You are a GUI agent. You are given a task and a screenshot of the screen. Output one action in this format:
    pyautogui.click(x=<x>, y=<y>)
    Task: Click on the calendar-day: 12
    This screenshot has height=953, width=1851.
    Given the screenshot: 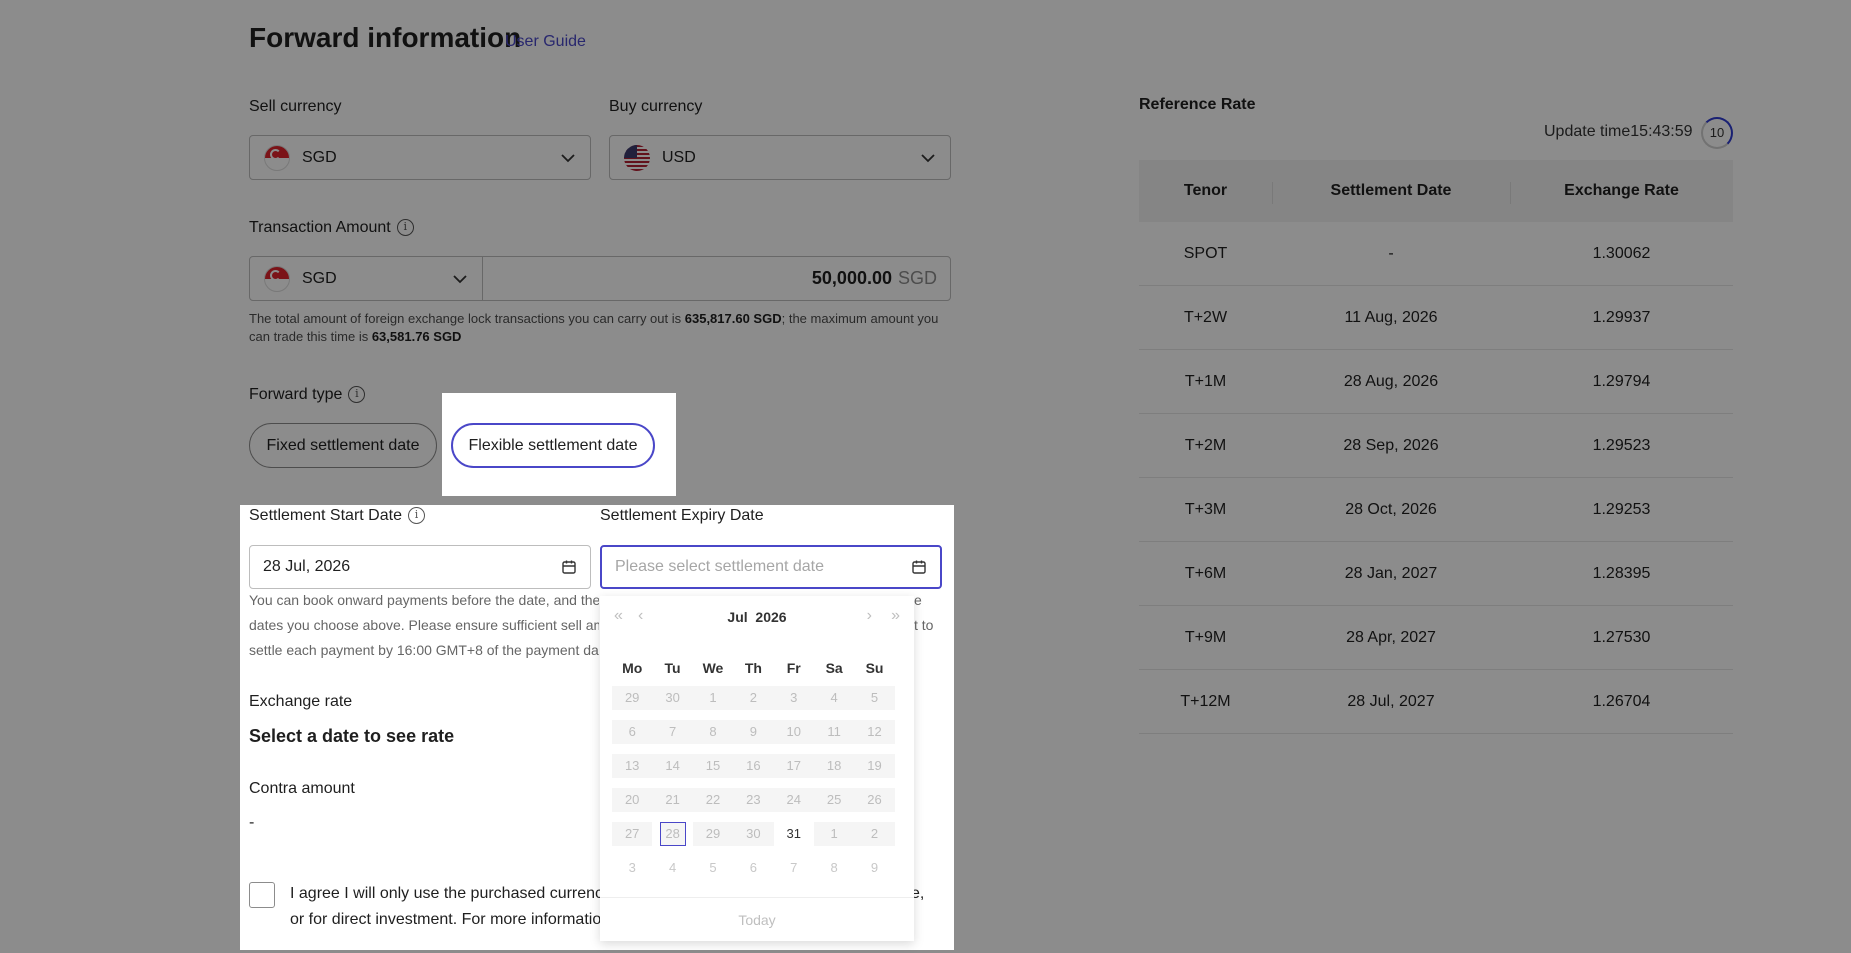 What is the action you would take?
    pyautogui.click(x=874, y=732)
    